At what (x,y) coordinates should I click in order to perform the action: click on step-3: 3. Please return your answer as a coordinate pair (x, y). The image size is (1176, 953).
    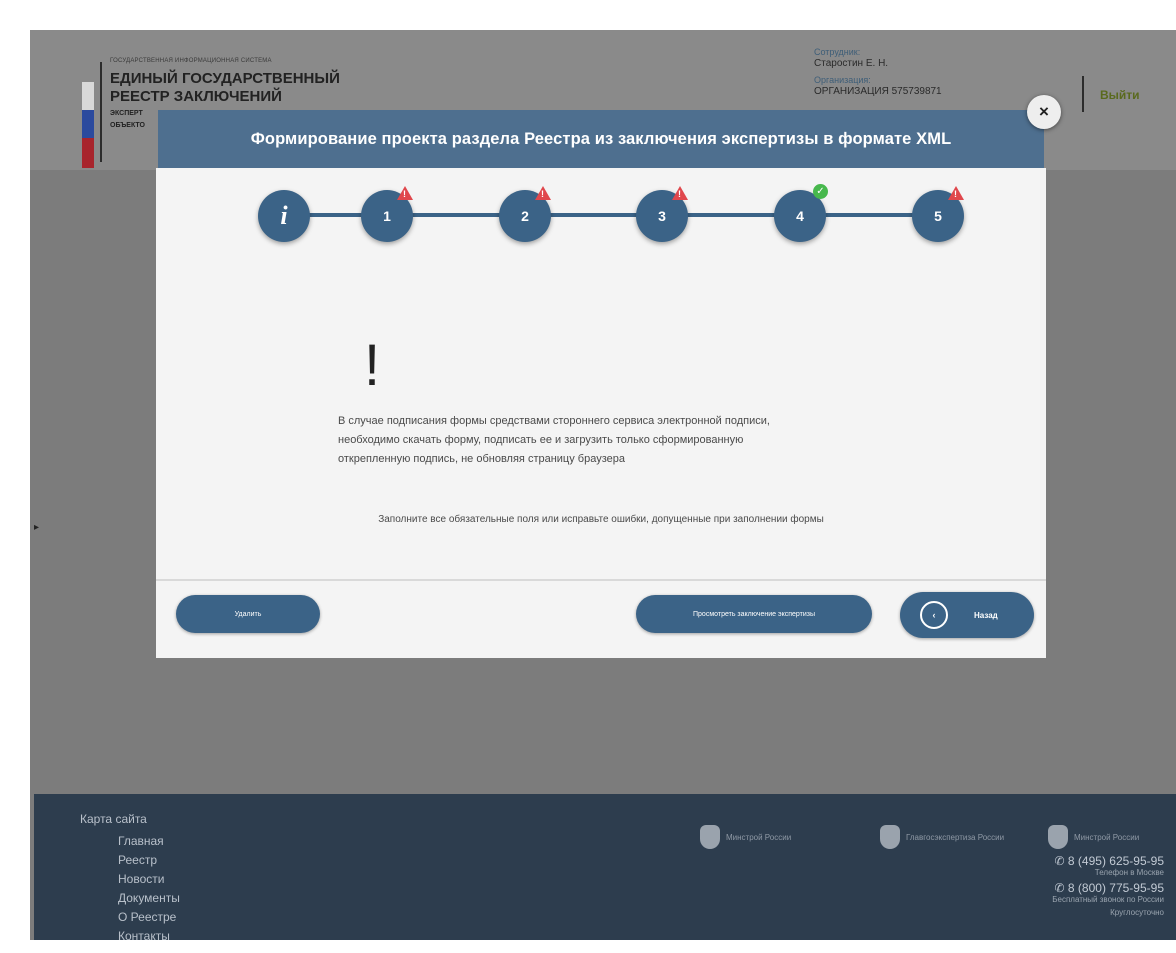
    Looking at the image, I should click on (662, 214).